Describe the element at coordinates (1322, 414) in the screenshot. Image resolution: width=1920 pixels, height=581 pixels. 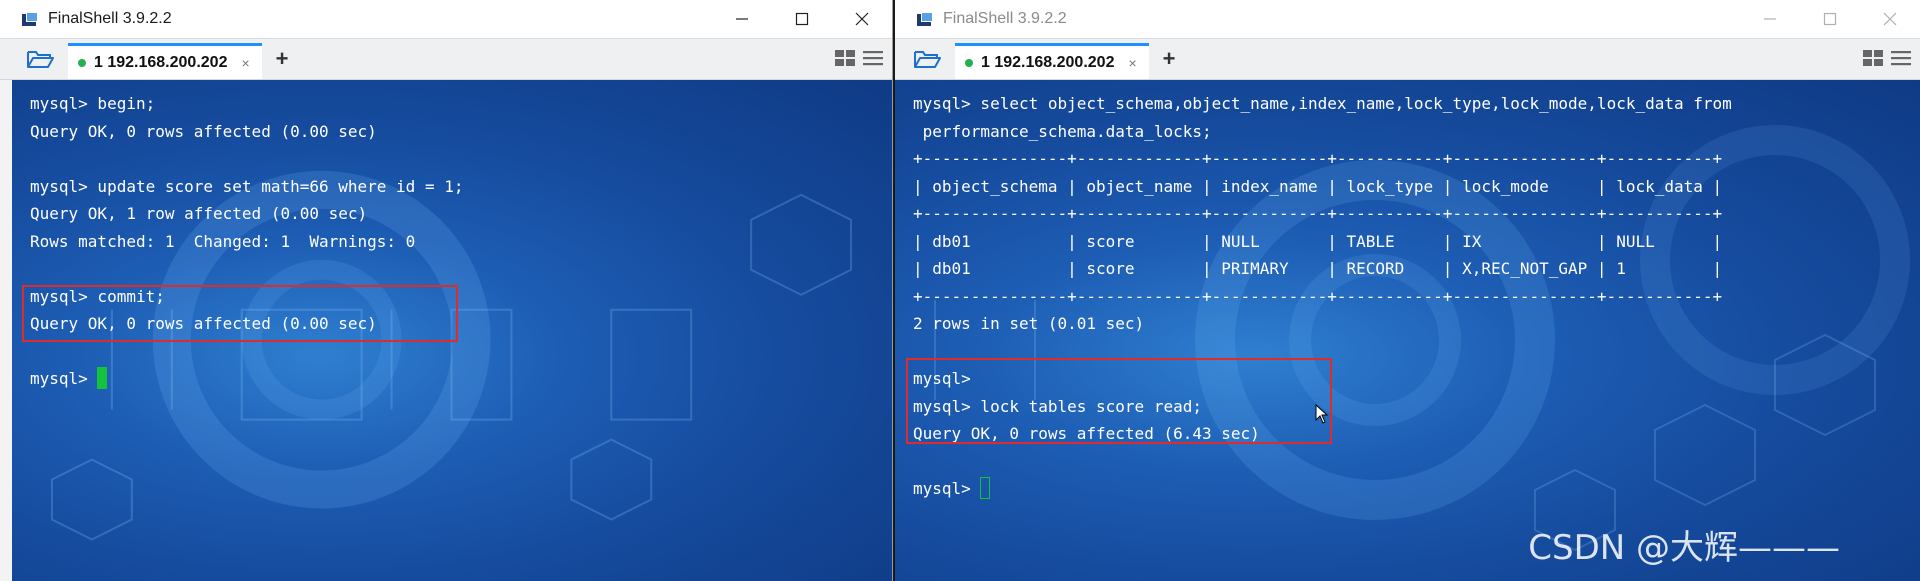
I see `mouse-pointer-icon` at that location.